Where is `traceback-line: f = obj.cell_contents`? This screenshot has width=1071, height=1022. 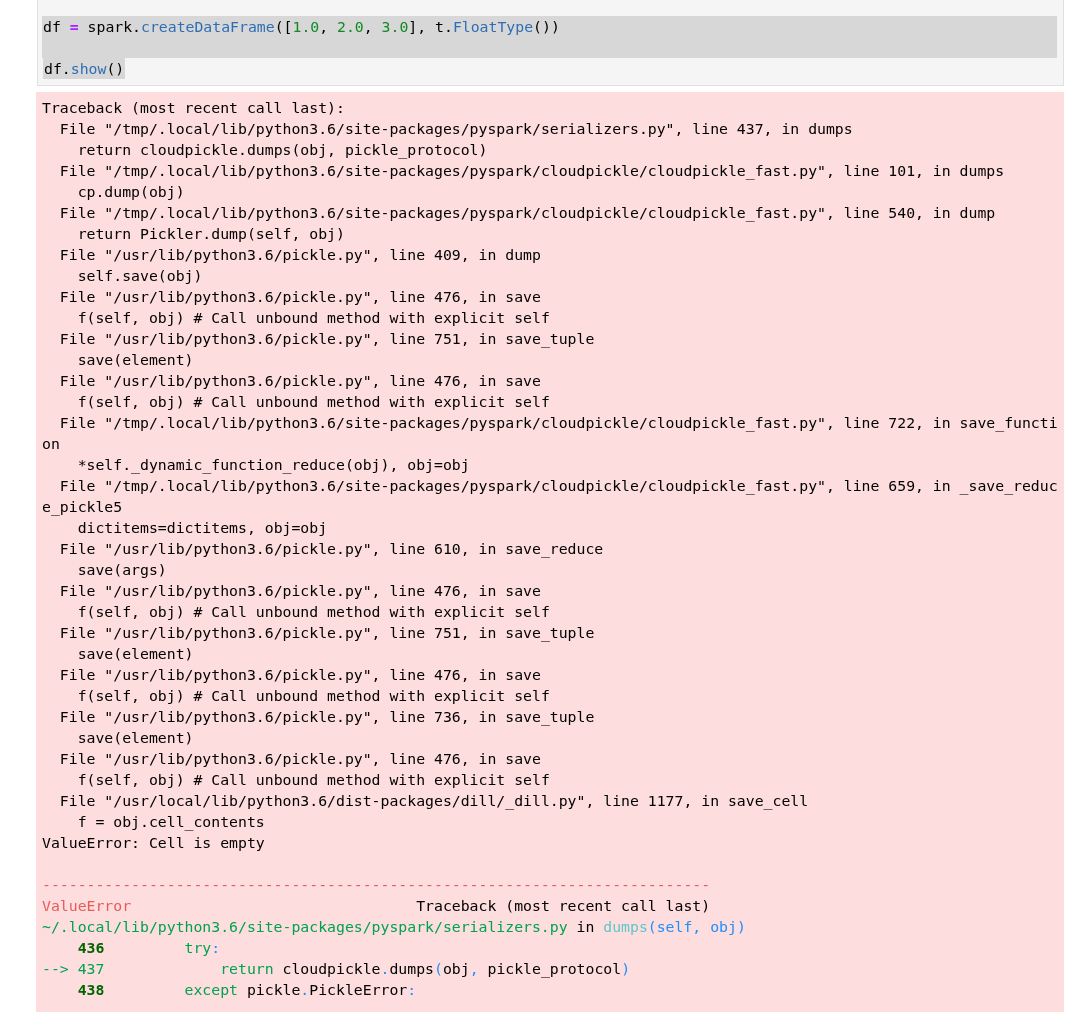
traceback-line: f = obj.cell_contents is located at coordinates (171, 822).